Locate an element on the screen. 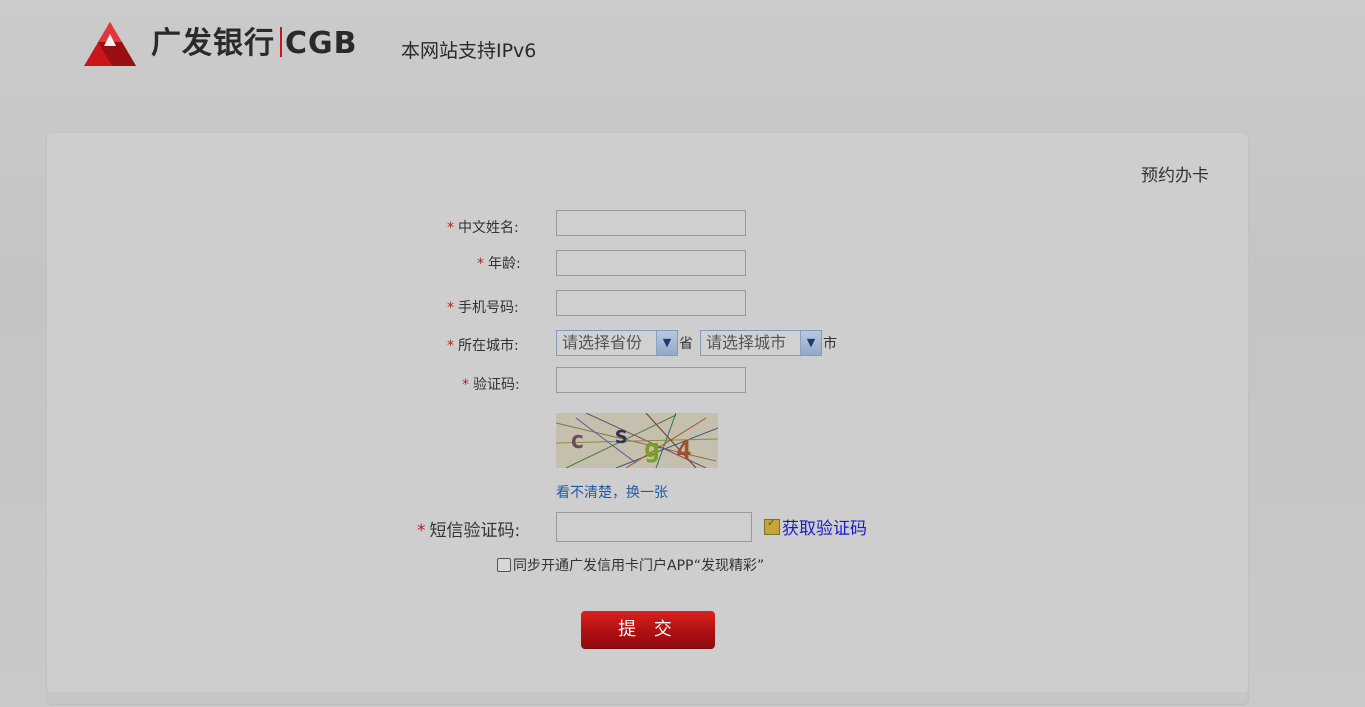 This screenshot has width=1365, height=707. sms-label-text: 短信验证码: is located at coordinates (475, 531).